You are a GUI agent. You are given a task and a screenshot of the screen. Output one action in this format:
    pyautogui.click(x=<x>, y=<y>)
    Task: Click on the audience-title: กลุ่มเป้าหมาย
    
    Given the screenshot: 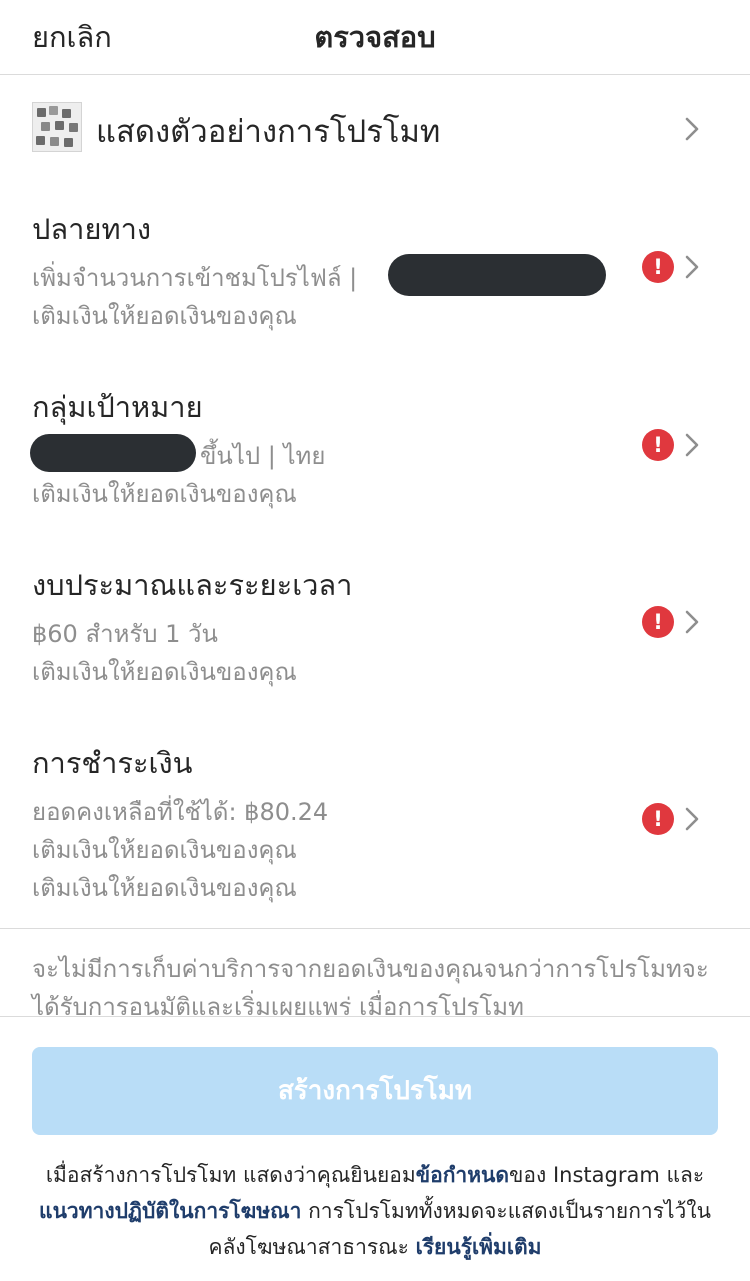 What is the action you would take?
    pyautogui.click(x=117, y=407)
    